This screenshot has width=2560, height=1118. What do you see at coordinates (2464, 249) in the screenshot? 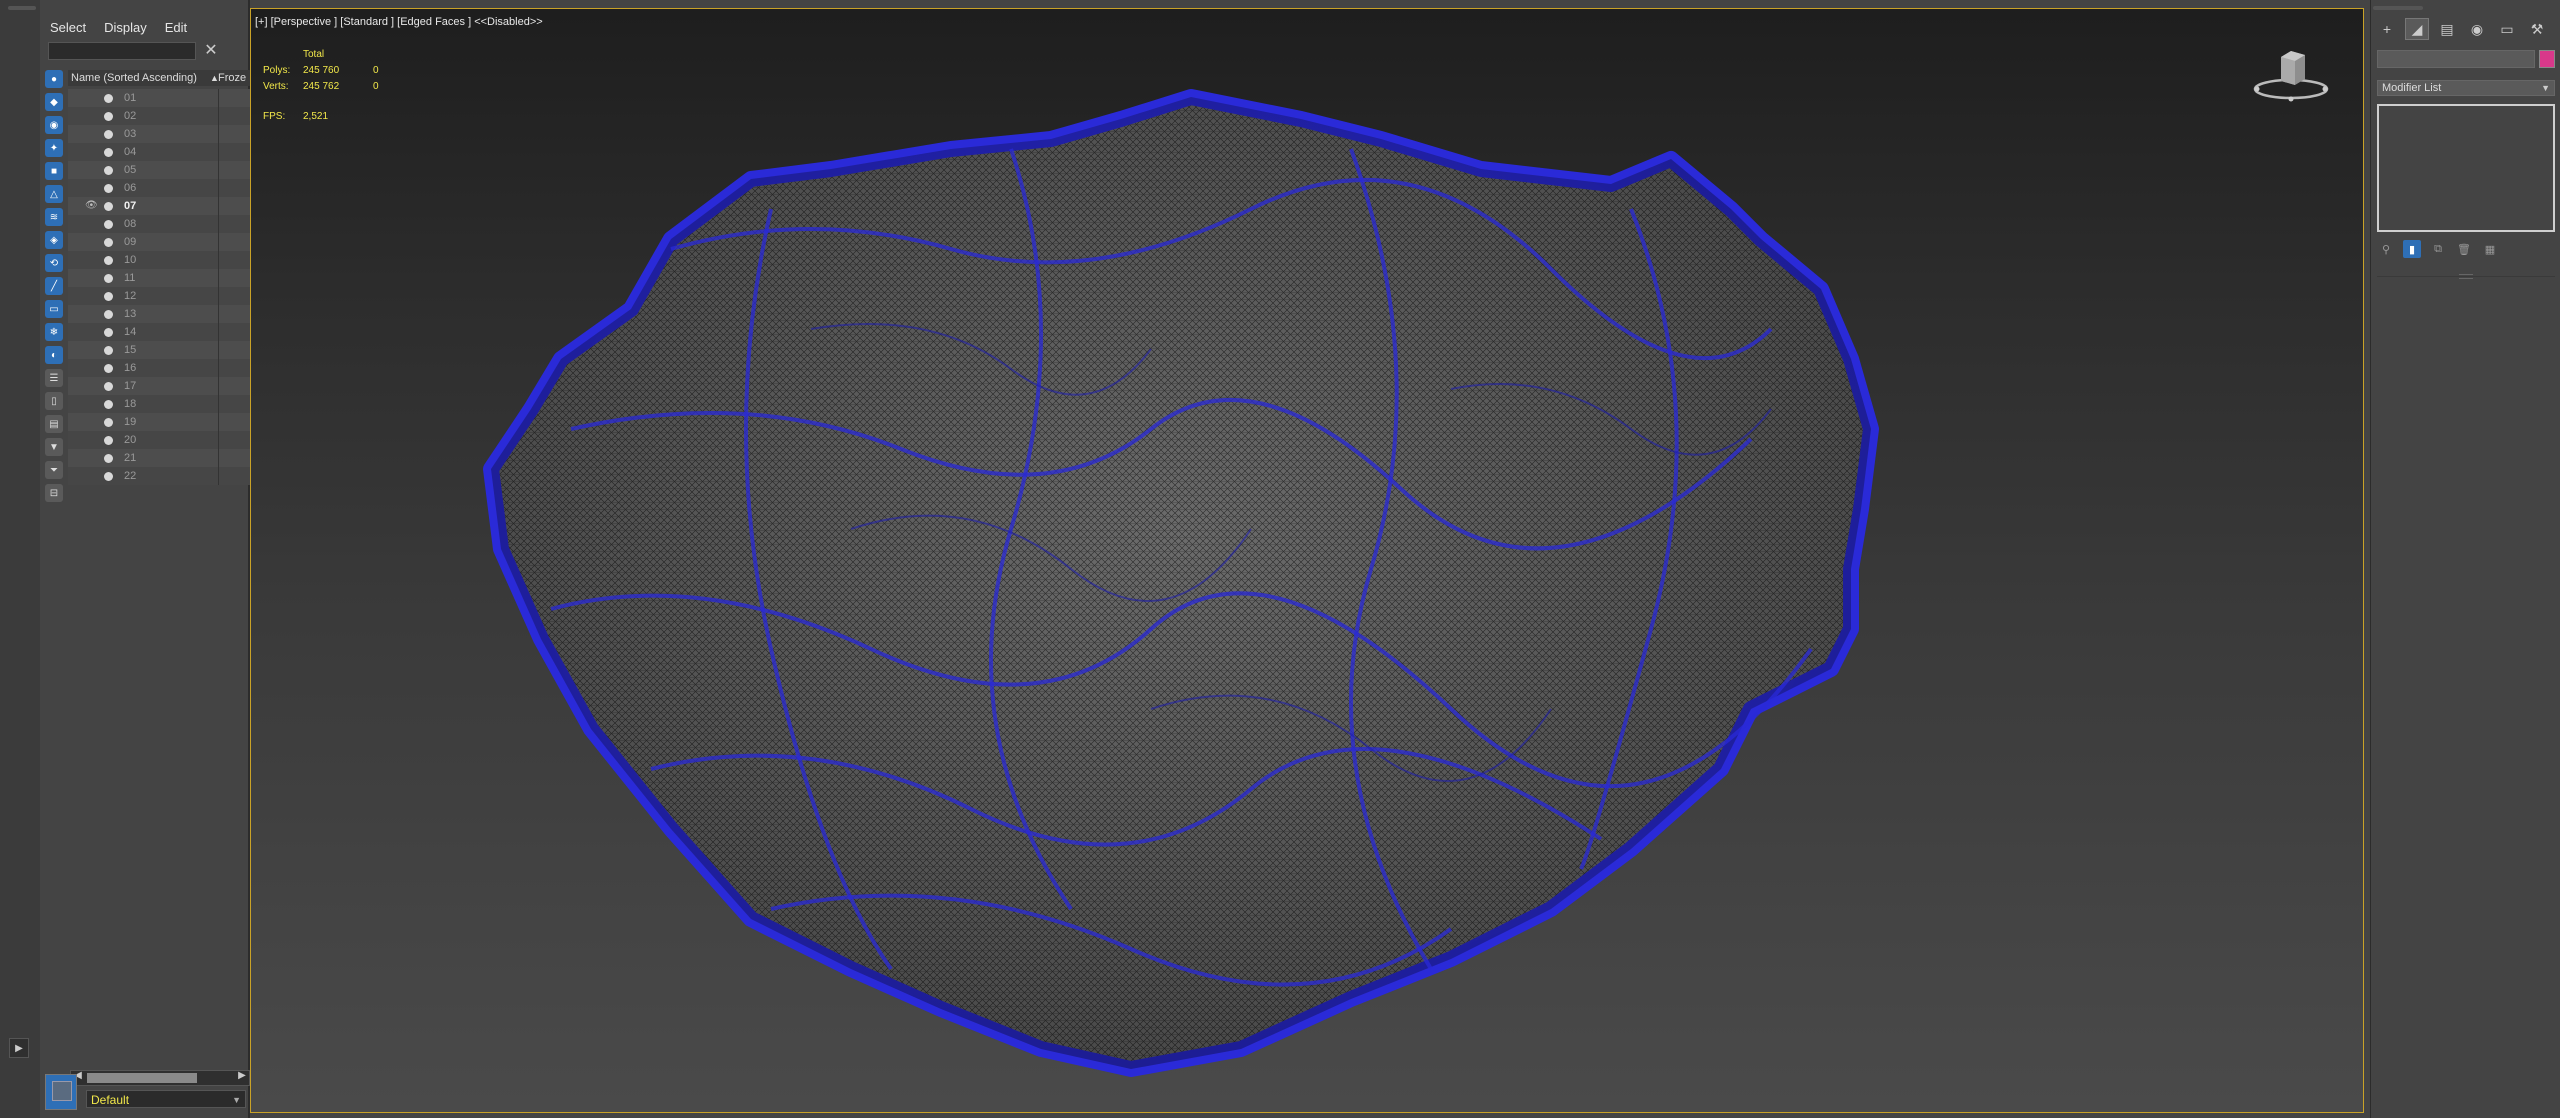
I see `remove-modifier-icon: 🗑` at bounding box center [2464, 249].